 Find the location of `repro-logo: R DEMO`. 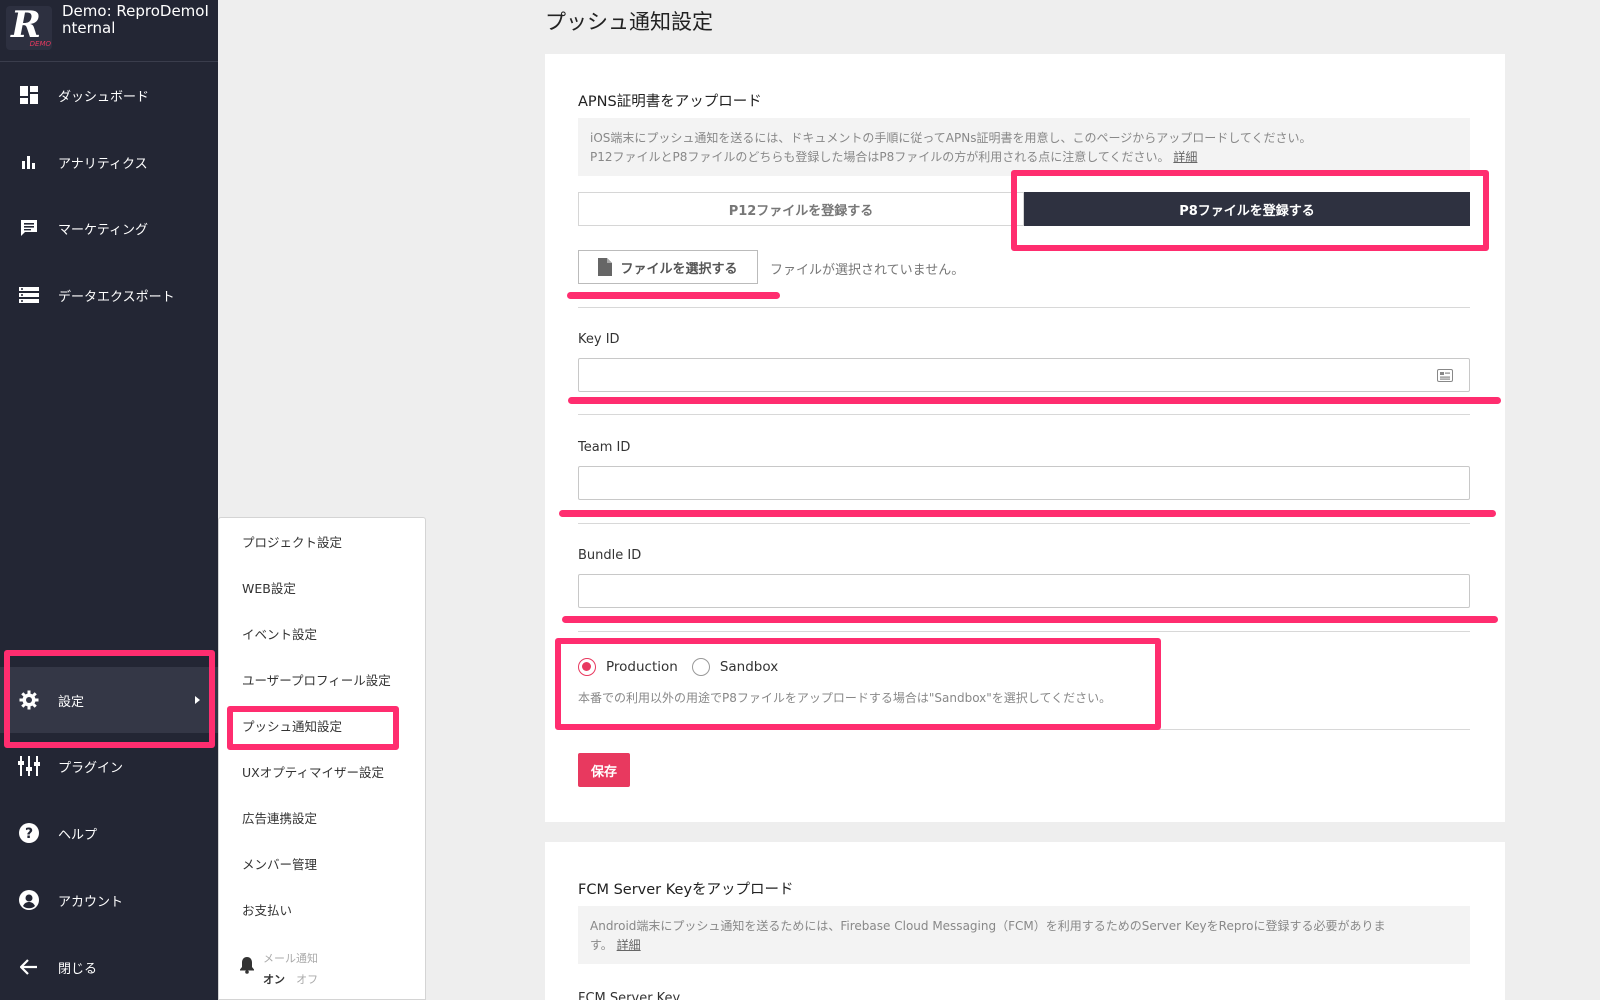

repro-logo: R DEMO is located at coordinates (29, 27).